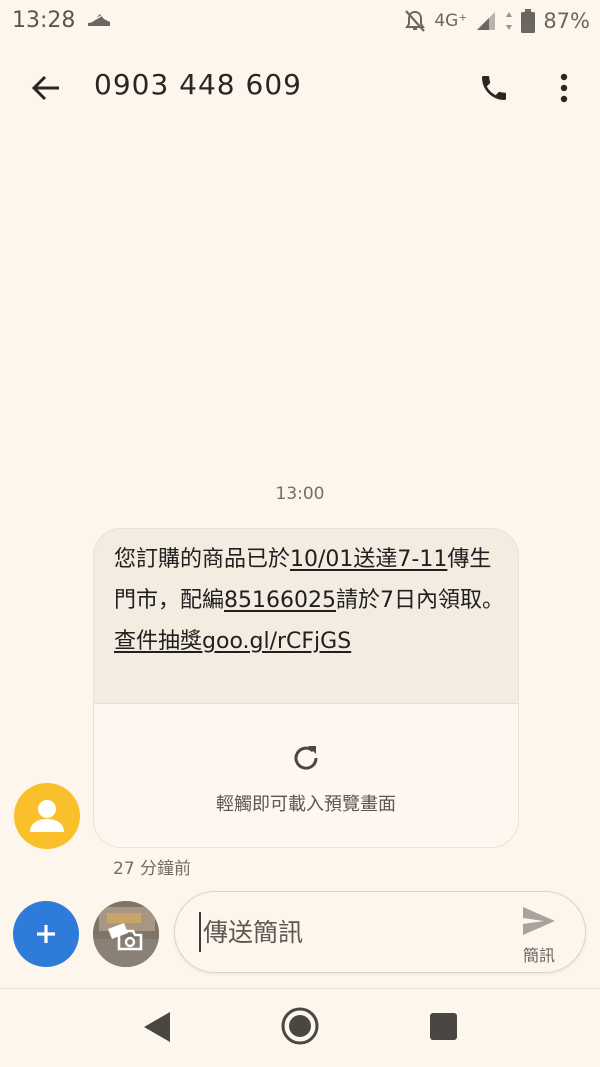 Image resolution: width=600 pixels, height=1067 pixels. I want to click on nav-divider, so click(300, 988).